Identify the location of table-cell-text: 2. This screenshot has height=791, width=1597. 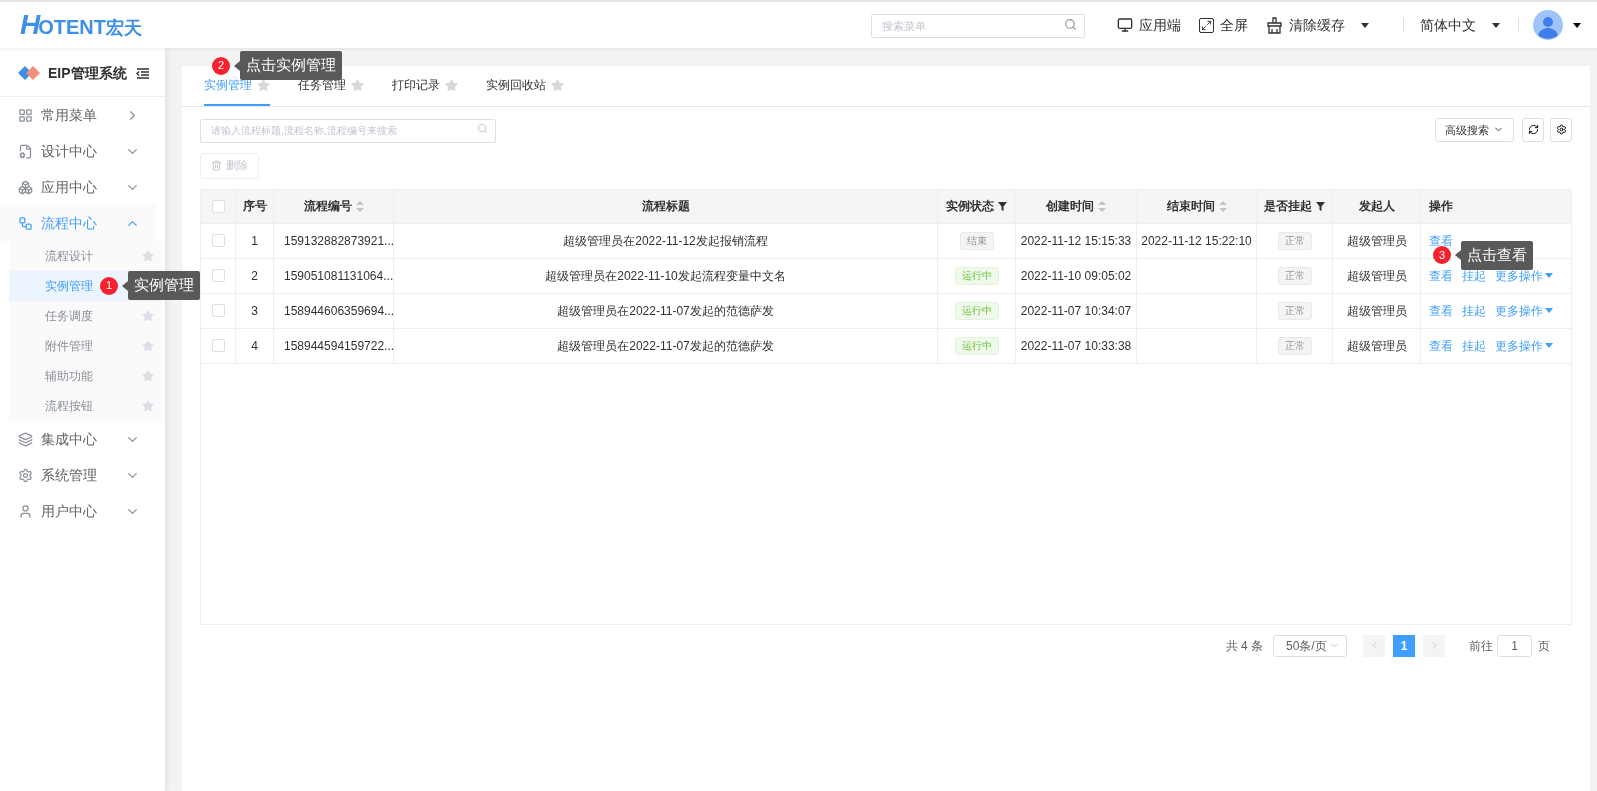
(254, 276).